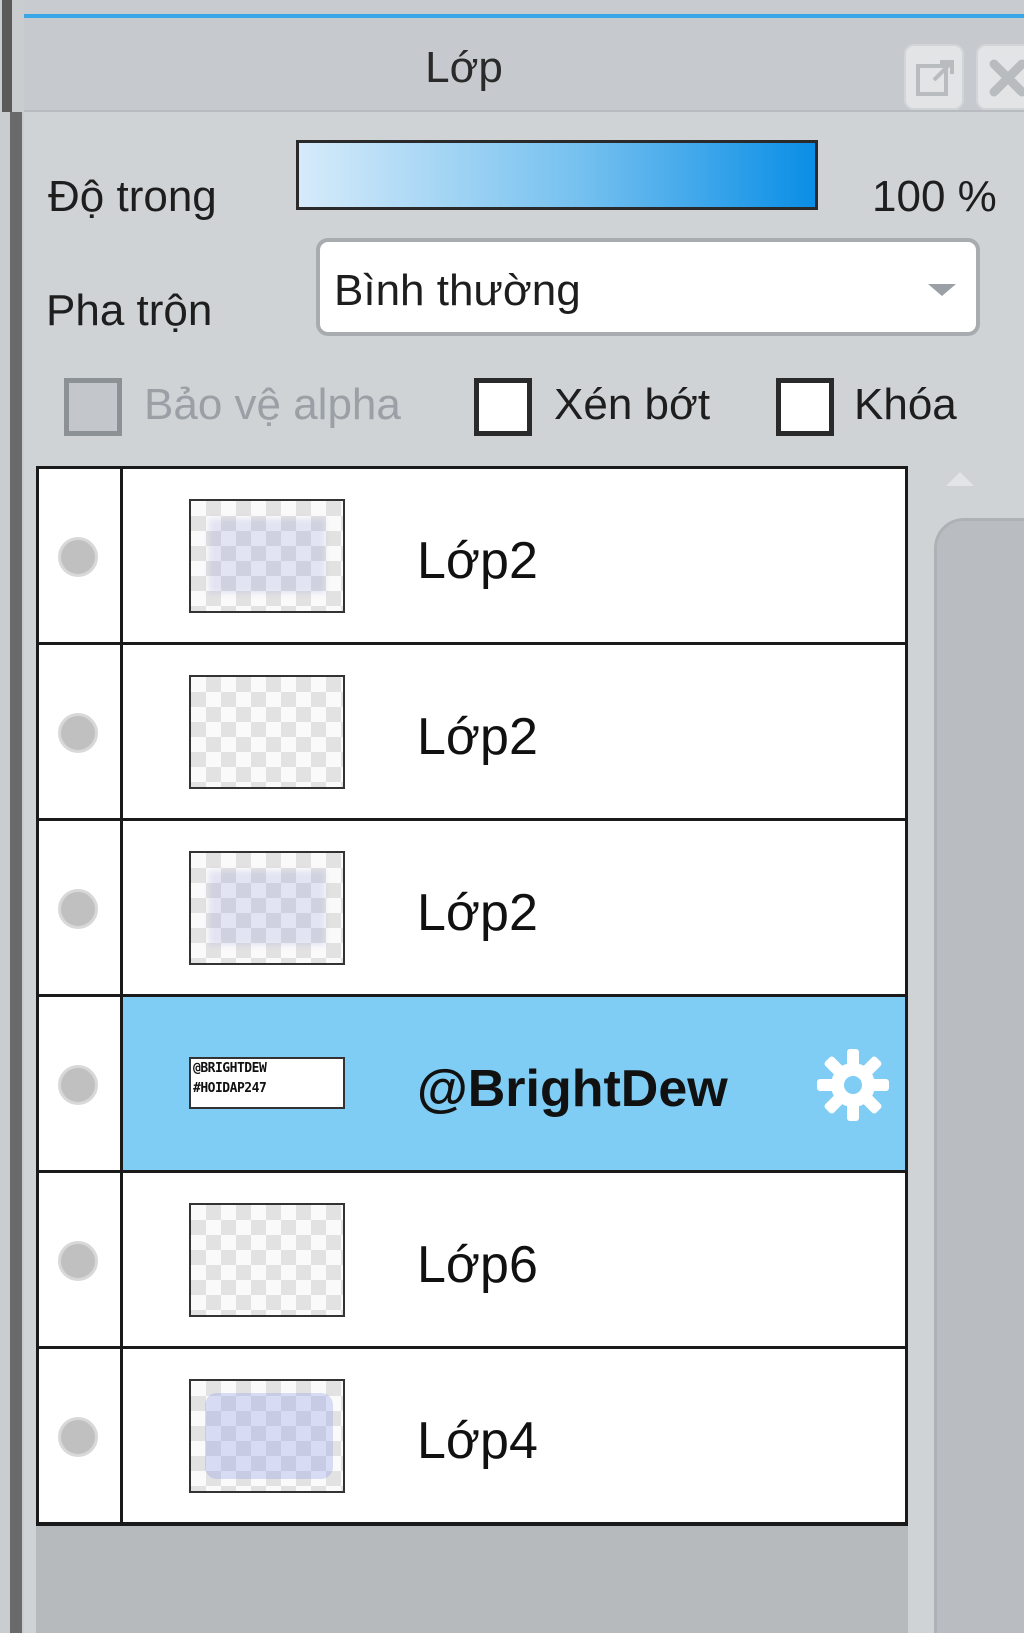  What do you see at coordinates (853, 1085) in the screenshot?
I see `gear-icon` at bounding box center [853, 1085].